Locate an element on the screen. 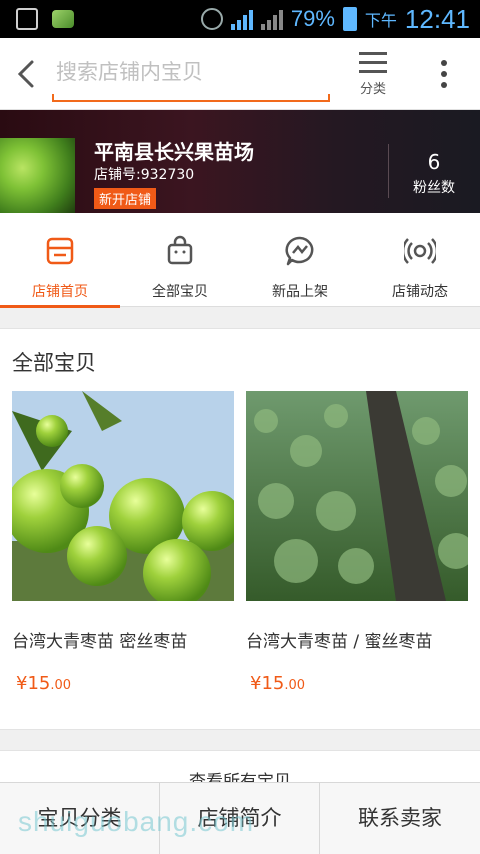  search-box is located at coordinates (191, 77).